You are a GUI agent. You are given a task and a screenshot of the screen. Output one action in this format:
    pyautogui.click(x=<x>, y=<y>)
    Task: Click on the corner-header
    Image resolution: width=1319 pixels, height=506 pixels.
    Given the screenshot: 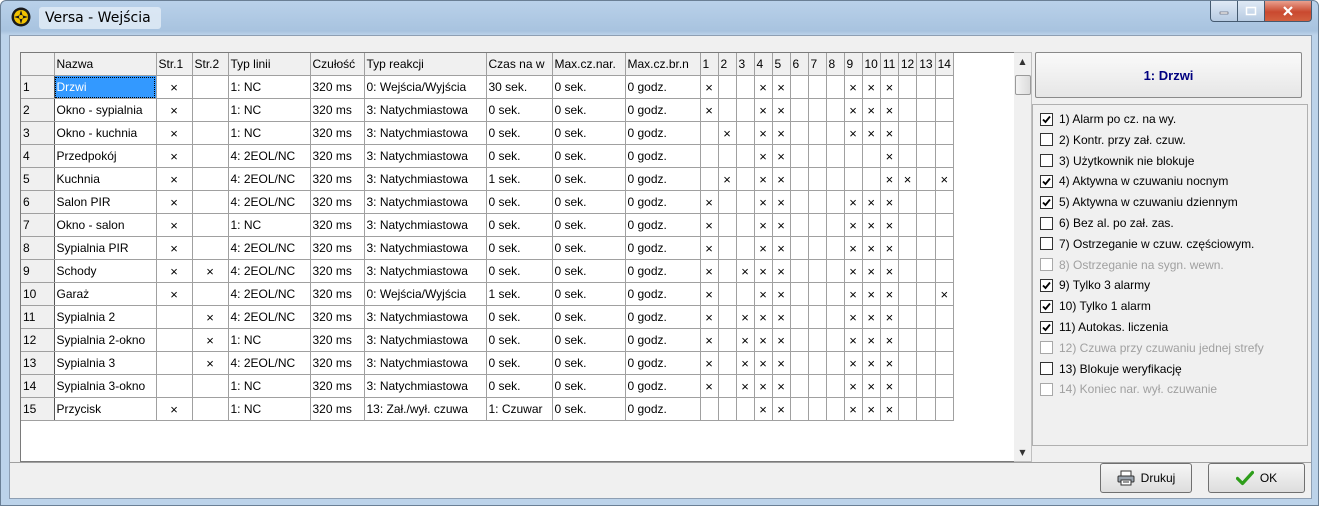 What is the action you would take?
    pyautogui.click(x=38, y=64)
    